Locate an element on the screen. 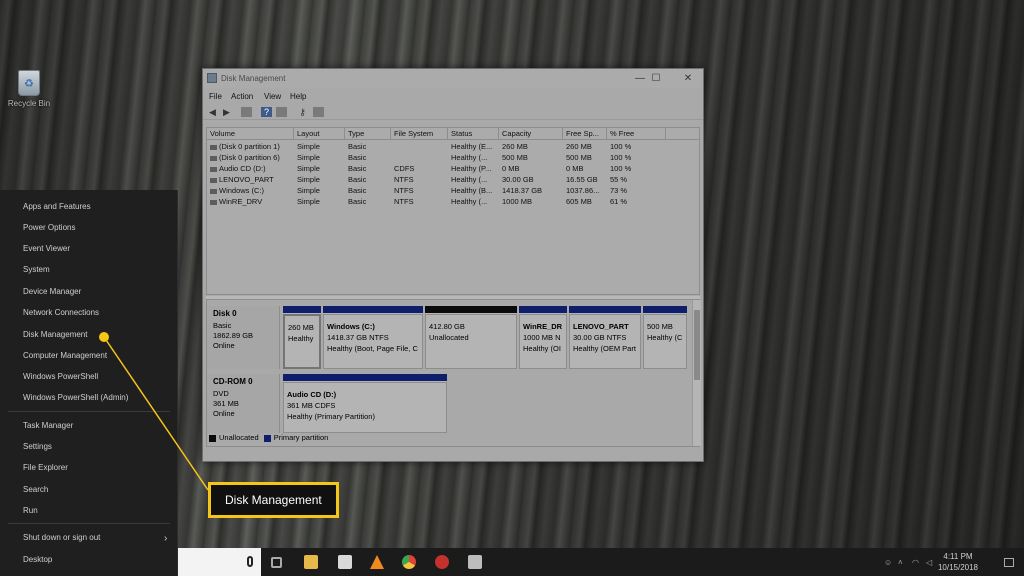  menu-item-computer-management: Computer Management is located at coordinates (65, 355).